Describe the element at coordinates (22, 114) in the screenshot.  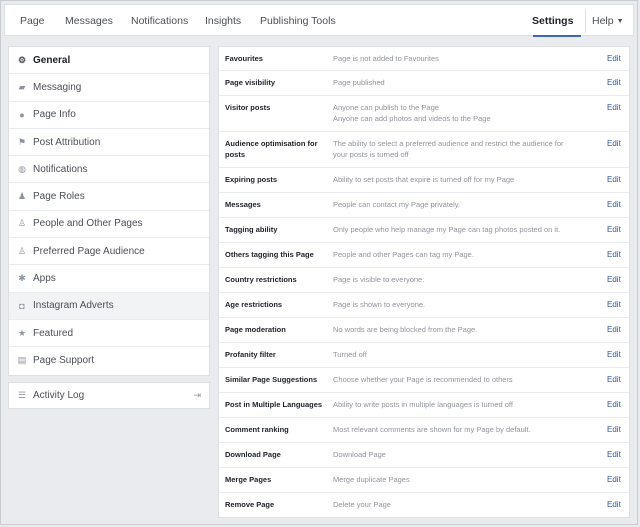
I see `location-pin-icon: ●` at that location.